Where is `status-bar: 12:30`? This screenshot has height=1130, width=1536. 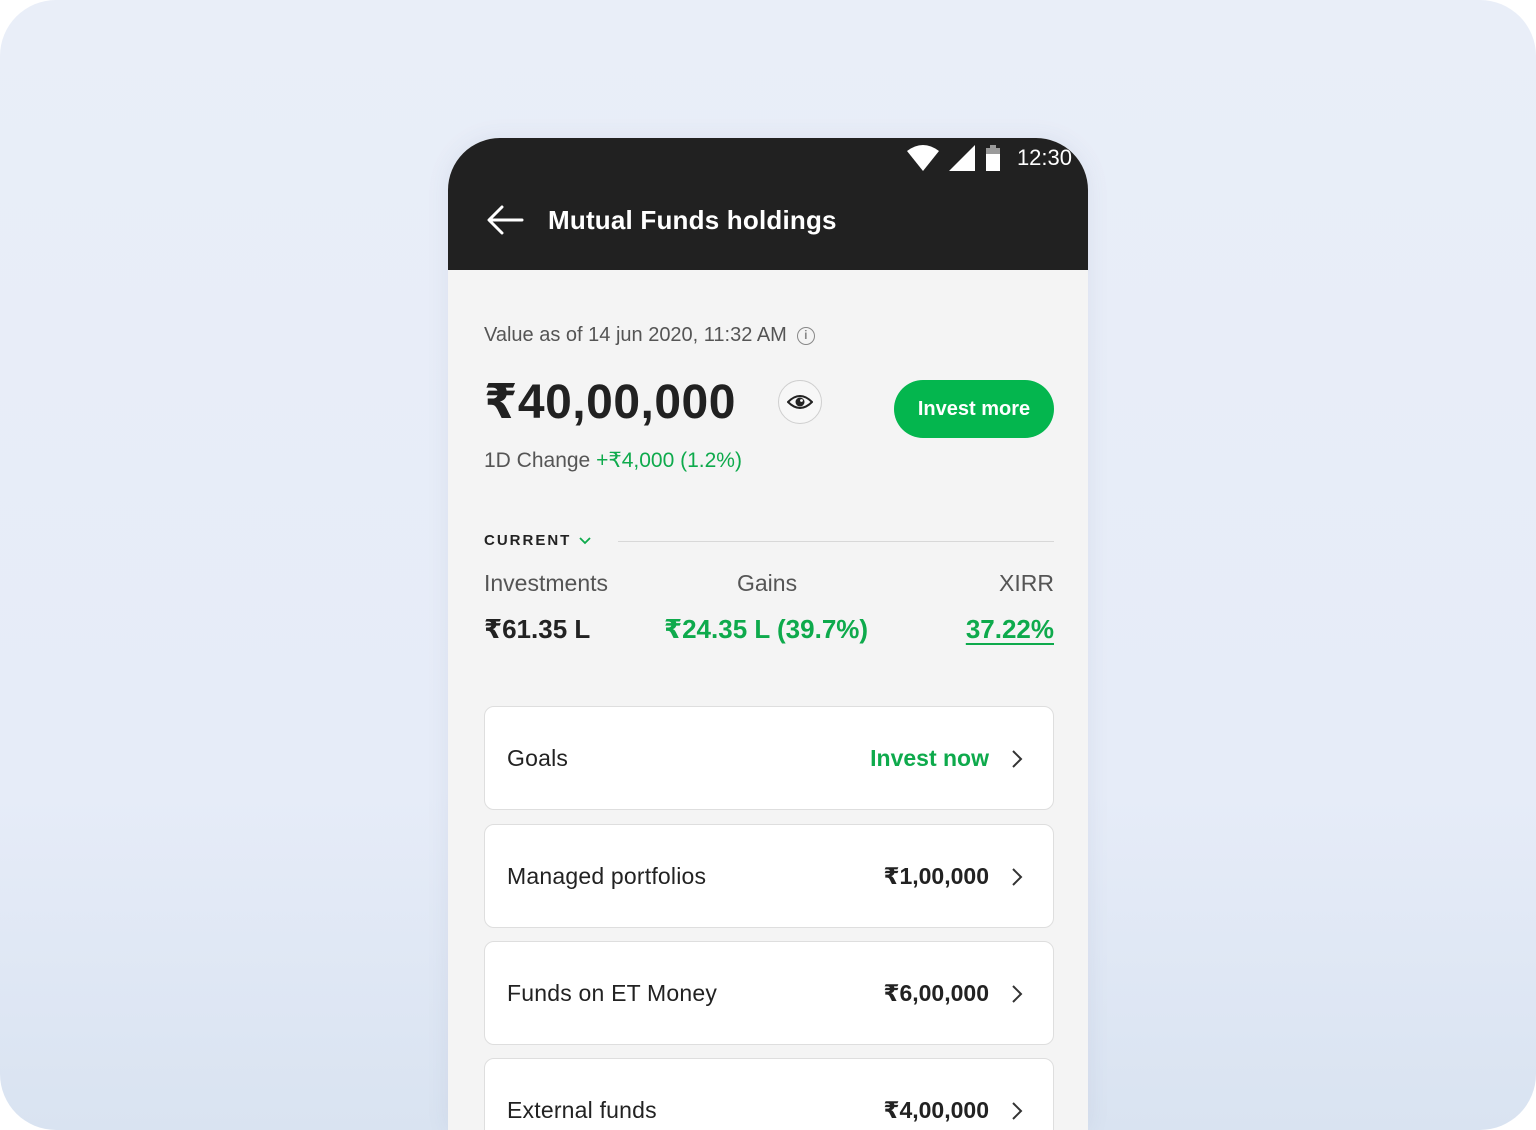
status-bar: 12:30 is located at coordinates (989, 158).